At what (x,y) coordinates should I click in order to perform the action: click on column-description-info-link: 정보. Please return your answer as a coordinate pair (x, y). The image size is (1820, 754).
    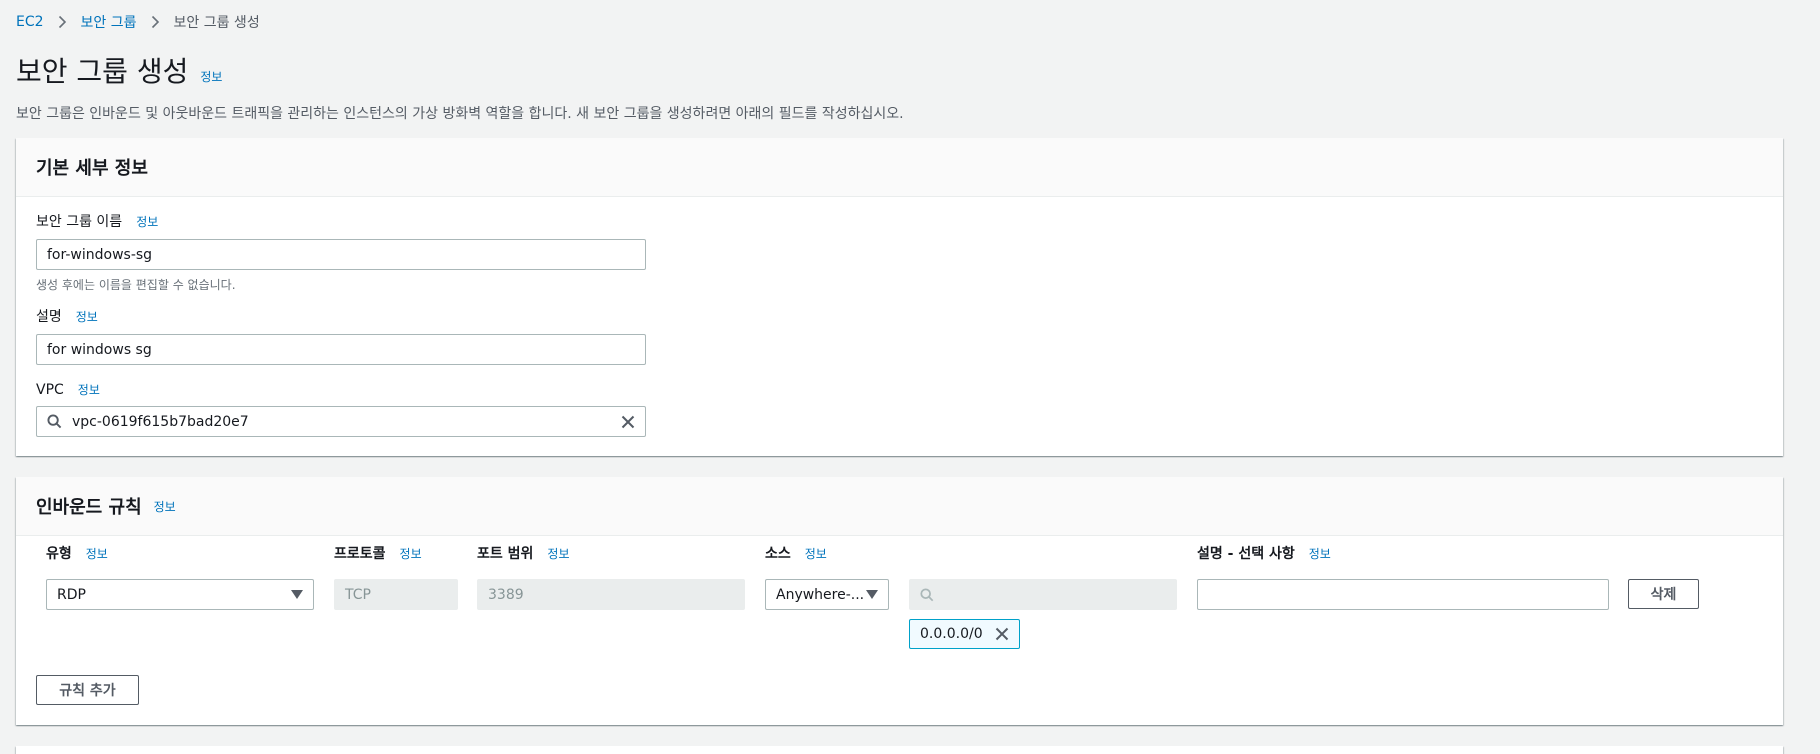
    Looking at the image, I should click on (1320, 553).